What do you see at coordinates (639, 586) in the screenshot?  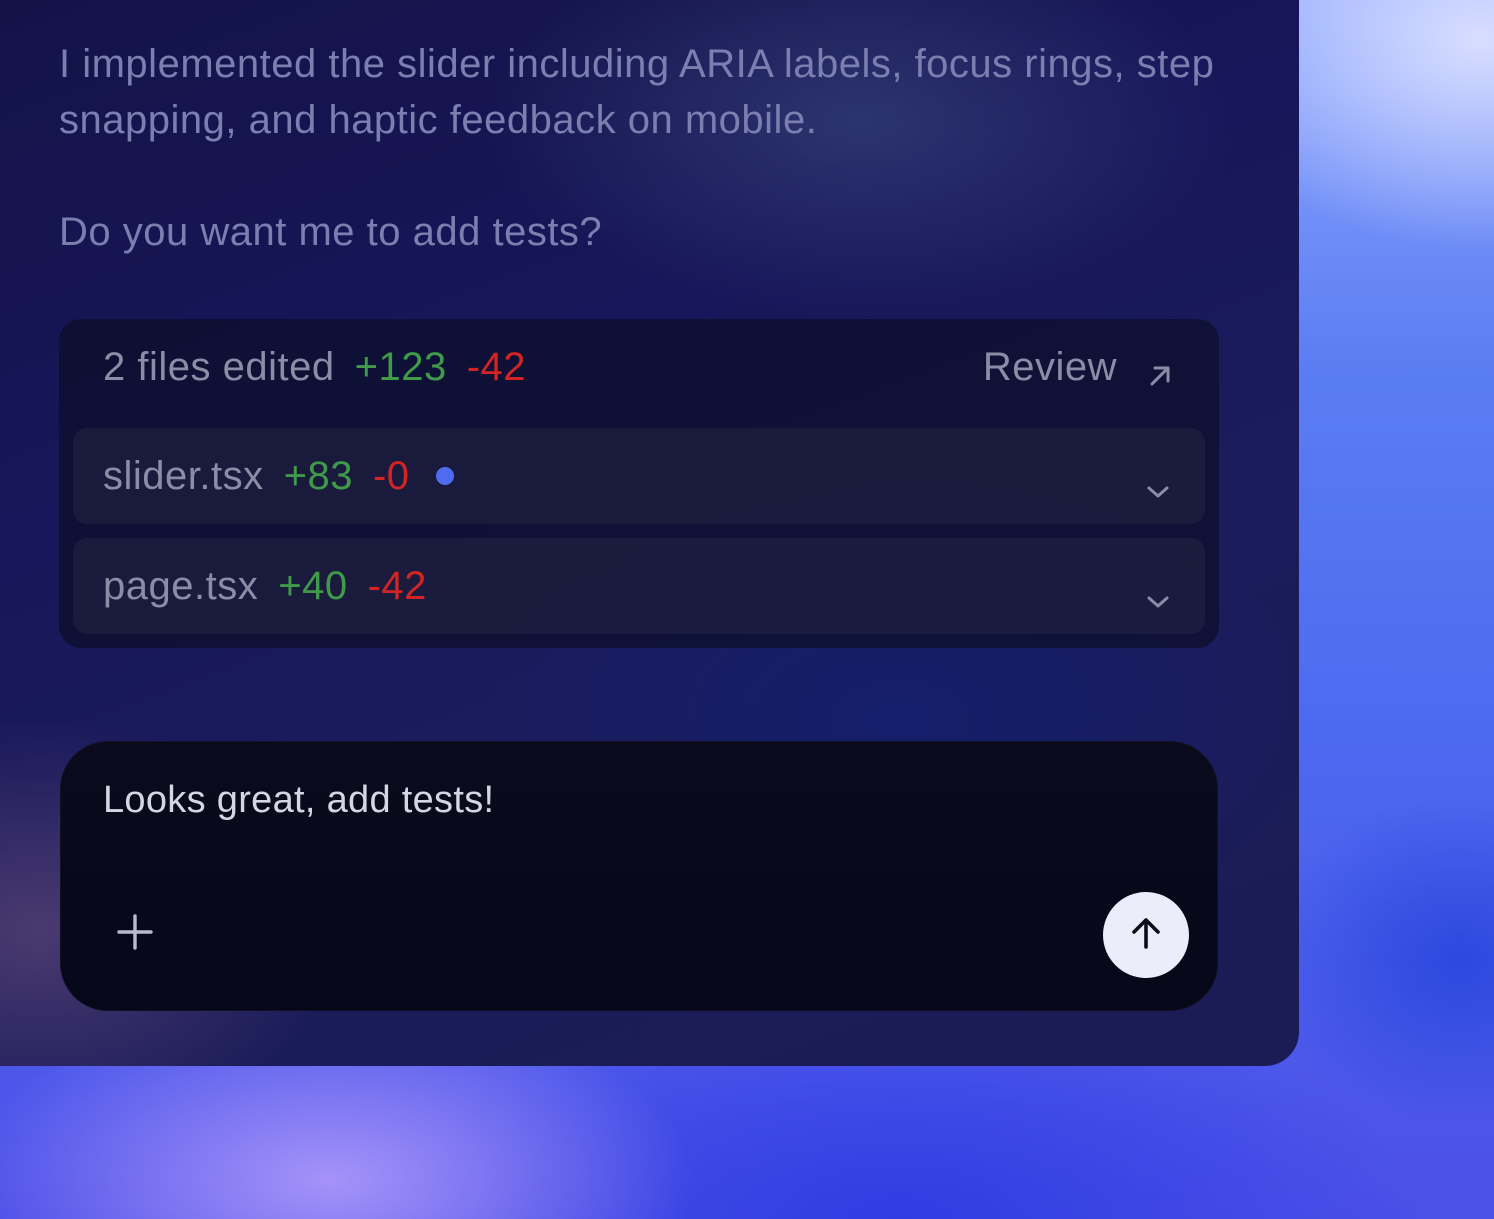 I see `file-row-page: page.tsx +40 -42` at bounding box center [639, 586].